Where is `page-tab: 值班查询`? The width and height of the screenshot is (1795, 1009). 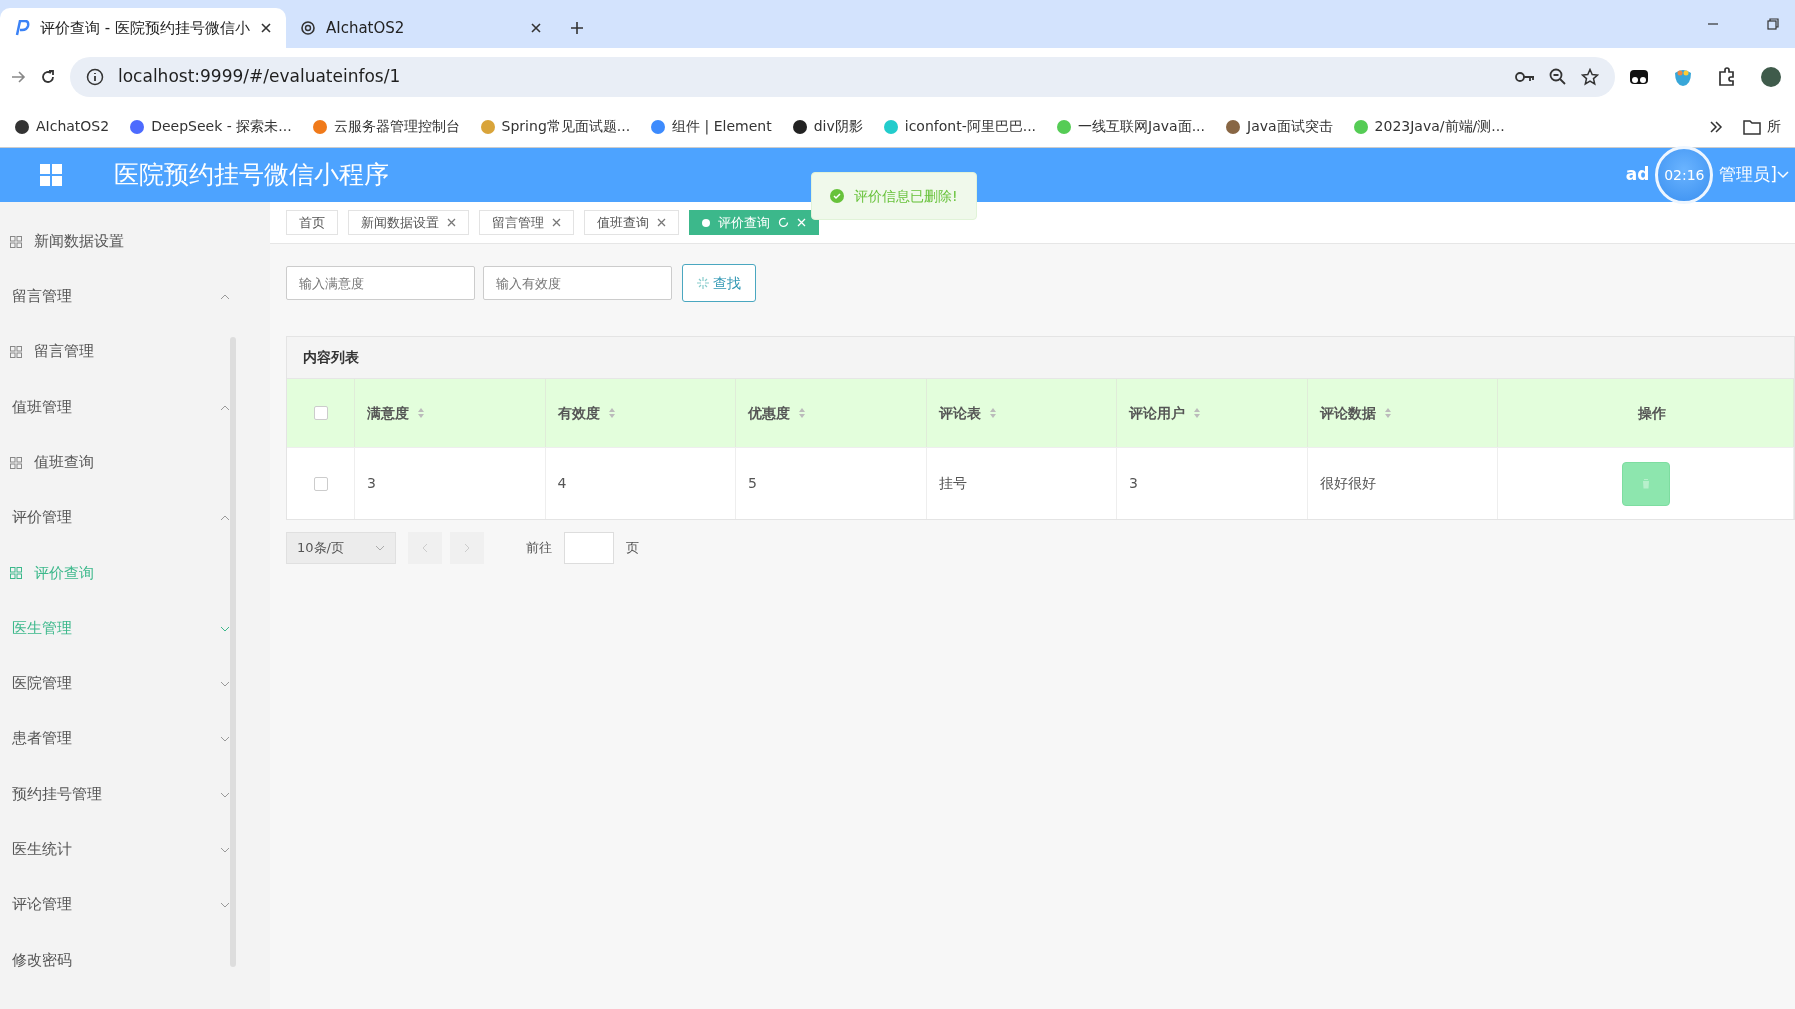 page-tab: 值班查询 is located at coordinates (631, 222).